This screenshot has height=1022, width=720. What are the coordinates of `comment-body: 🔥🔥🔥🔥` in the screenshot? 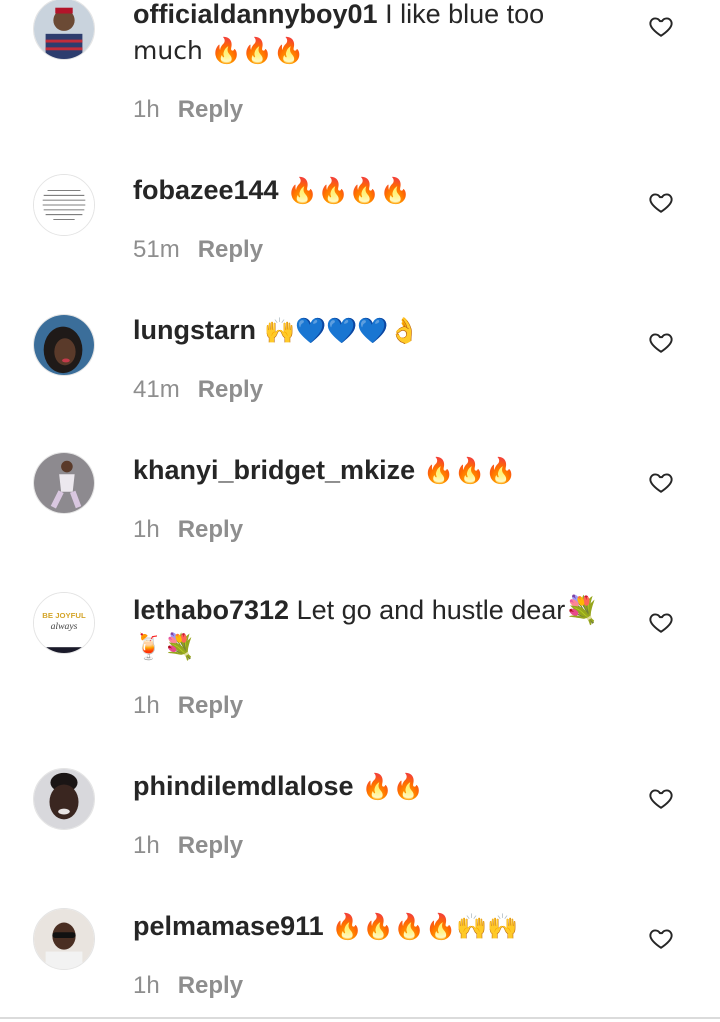 It's located at (345, 190).